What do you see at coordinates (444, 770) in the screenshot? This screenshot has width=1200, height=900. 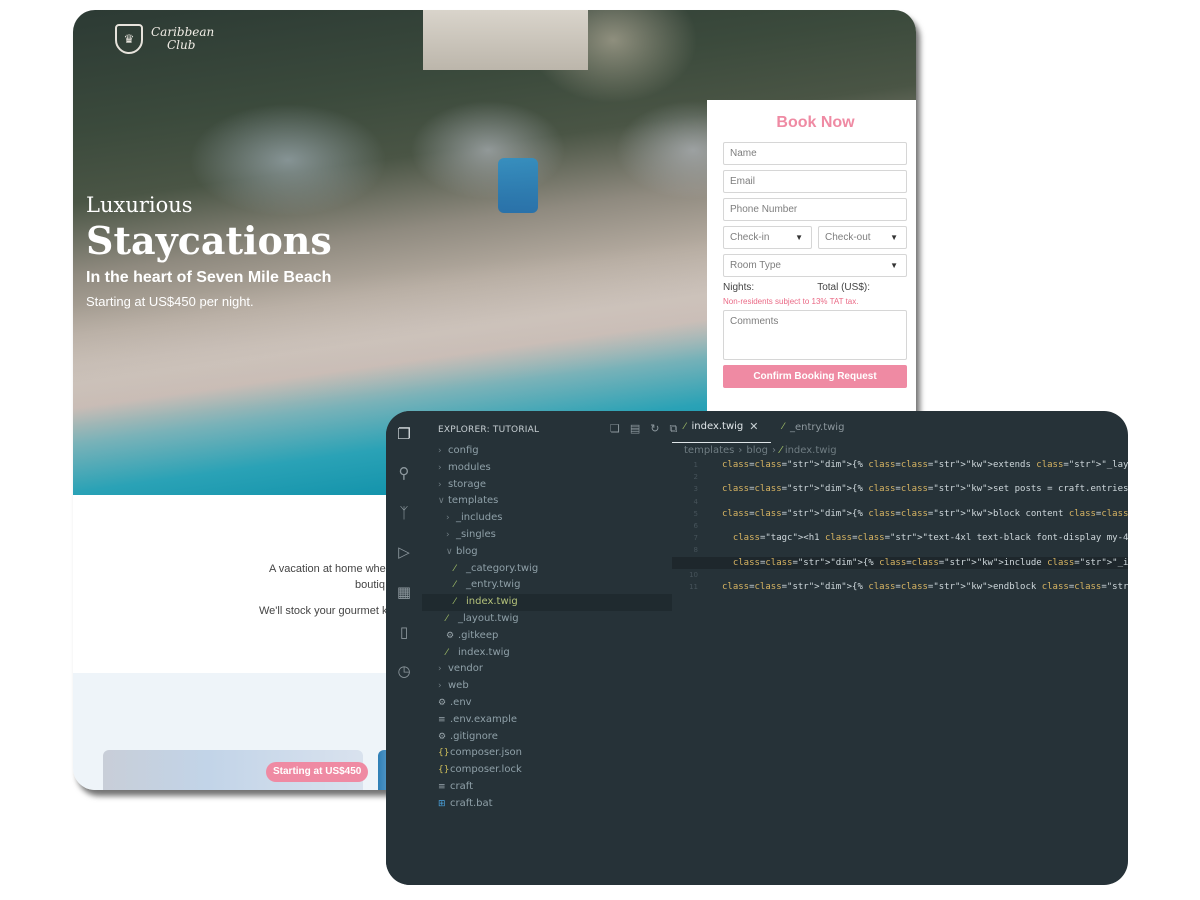 I see `json-file-icon: {}` at bounding box center [444, 770].